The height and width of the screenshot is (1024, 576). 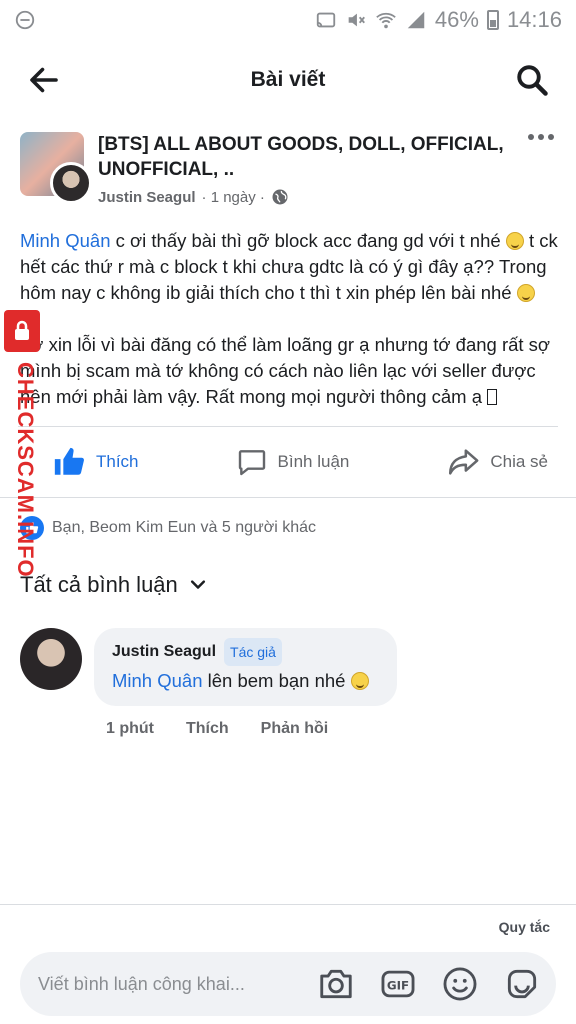 I want to click on comment-bubble-icon, so click(x=251, y=463).